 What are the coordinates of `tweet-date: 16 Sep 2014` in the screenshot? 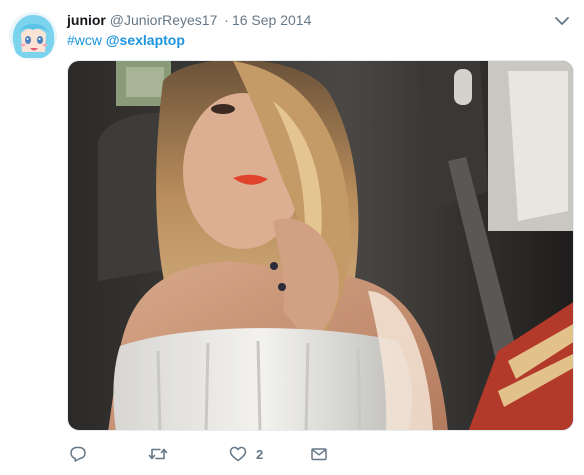 It's located at (271, 20).